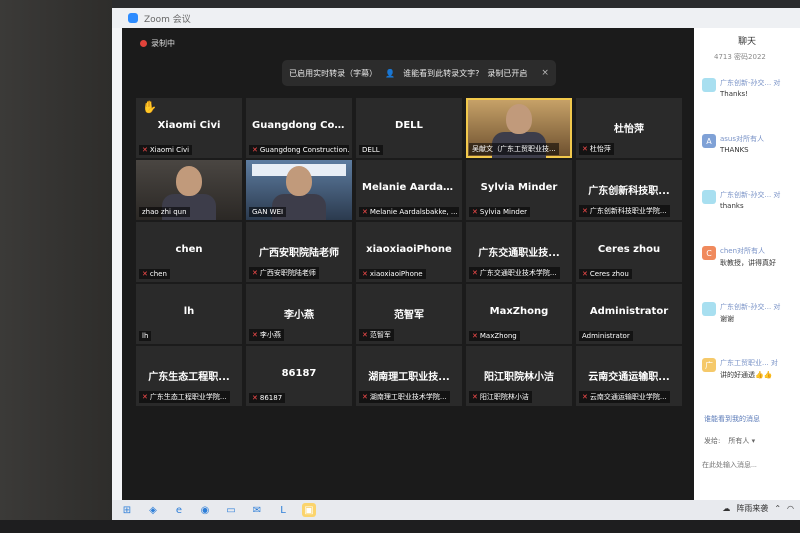  Describe the element at coordinates (740, 57) in the screenshot. I see `meeting-id: 4713 密码2022` at that location.